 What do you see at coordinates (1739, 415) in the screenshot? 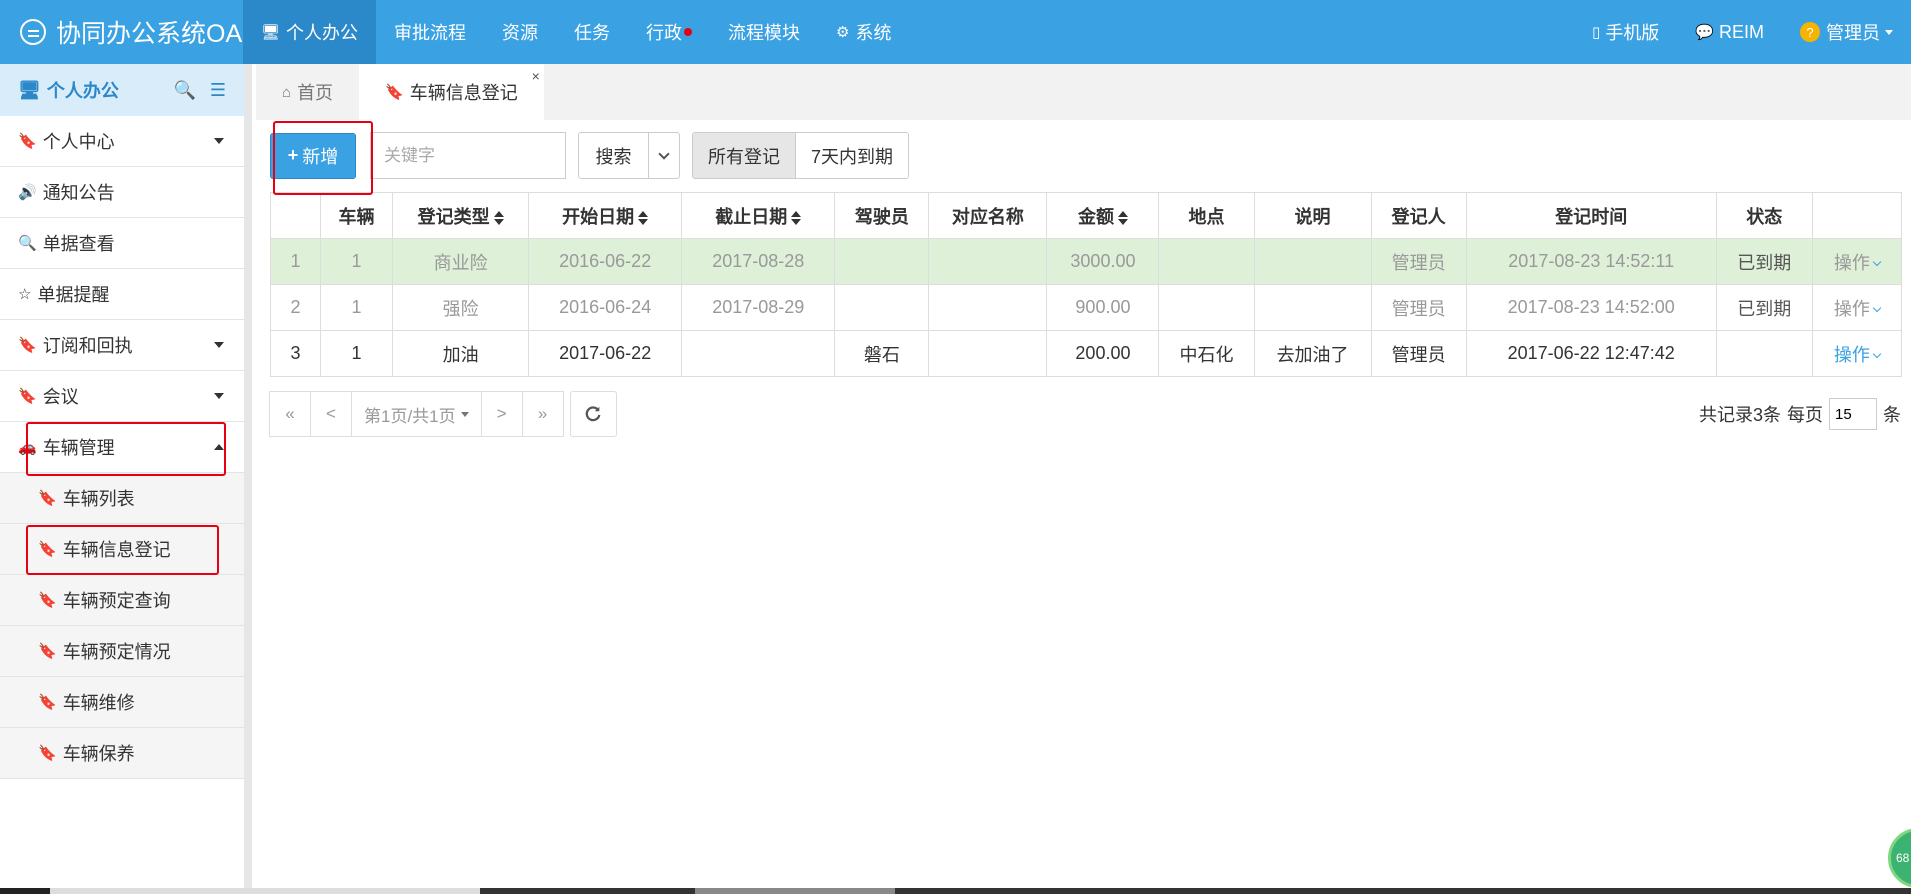
I see `total-records: 共记录3条` at bounding box center [1739, 415].